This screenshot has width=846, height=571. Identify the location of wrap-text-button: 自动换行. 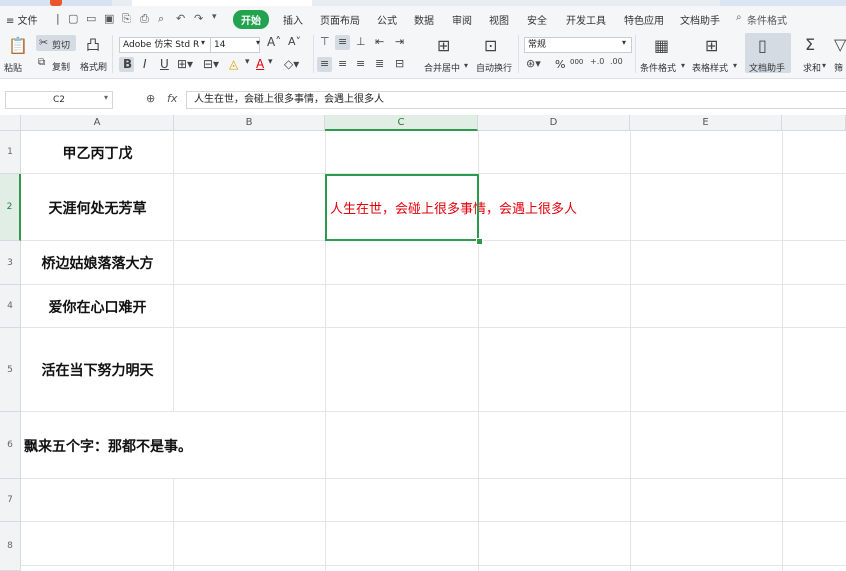
(494, 67).